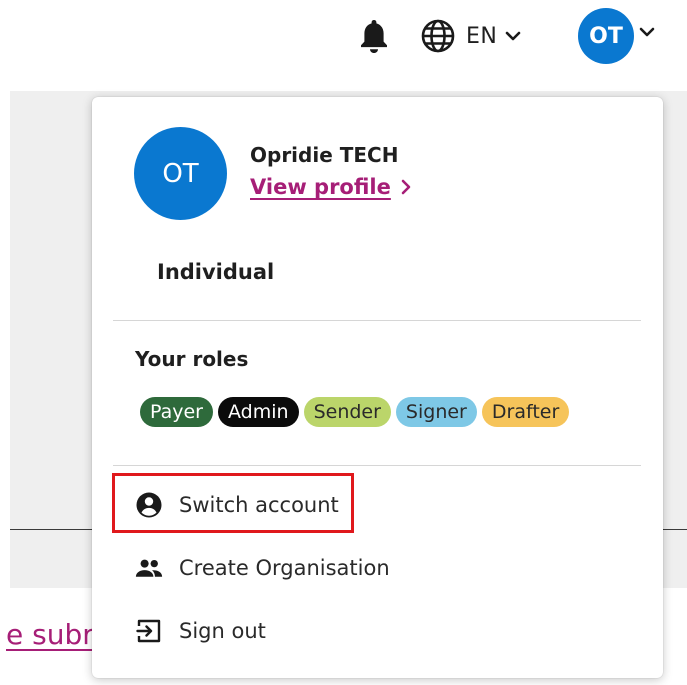 This screenshot has height=685, width=687. Describe the element at coordinates (284, 568) in the screenshot. I see `create-organisation-label: Create Organisation` at that location.